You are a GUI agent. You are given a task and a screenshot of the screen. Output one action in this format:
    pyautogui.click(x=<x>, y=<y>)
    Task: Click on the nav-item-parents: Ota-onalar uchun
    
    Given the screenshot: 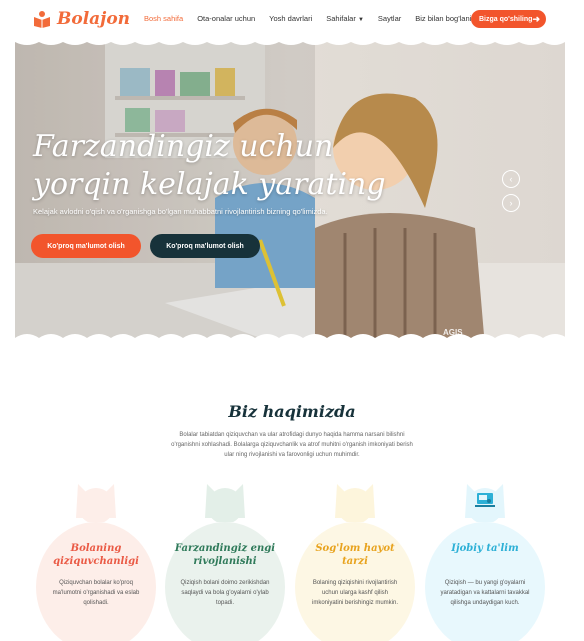 What is the action you would take?
    pyautogui.click(x=226, y=18)
    